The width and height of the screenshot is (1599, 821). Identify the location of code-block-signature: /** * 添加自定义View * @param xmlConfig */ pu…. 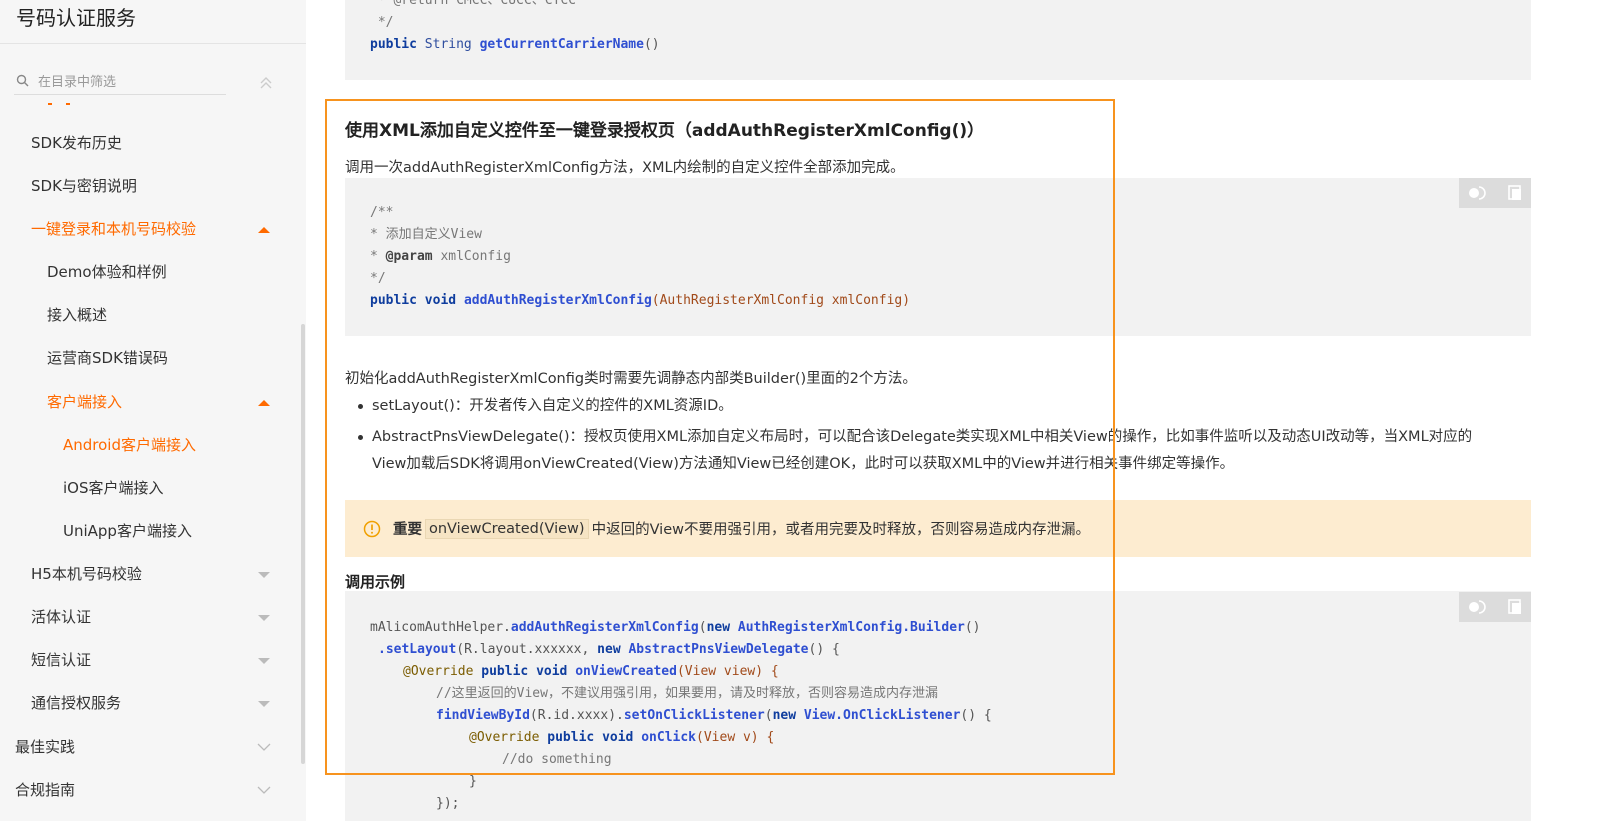
(938, 257).